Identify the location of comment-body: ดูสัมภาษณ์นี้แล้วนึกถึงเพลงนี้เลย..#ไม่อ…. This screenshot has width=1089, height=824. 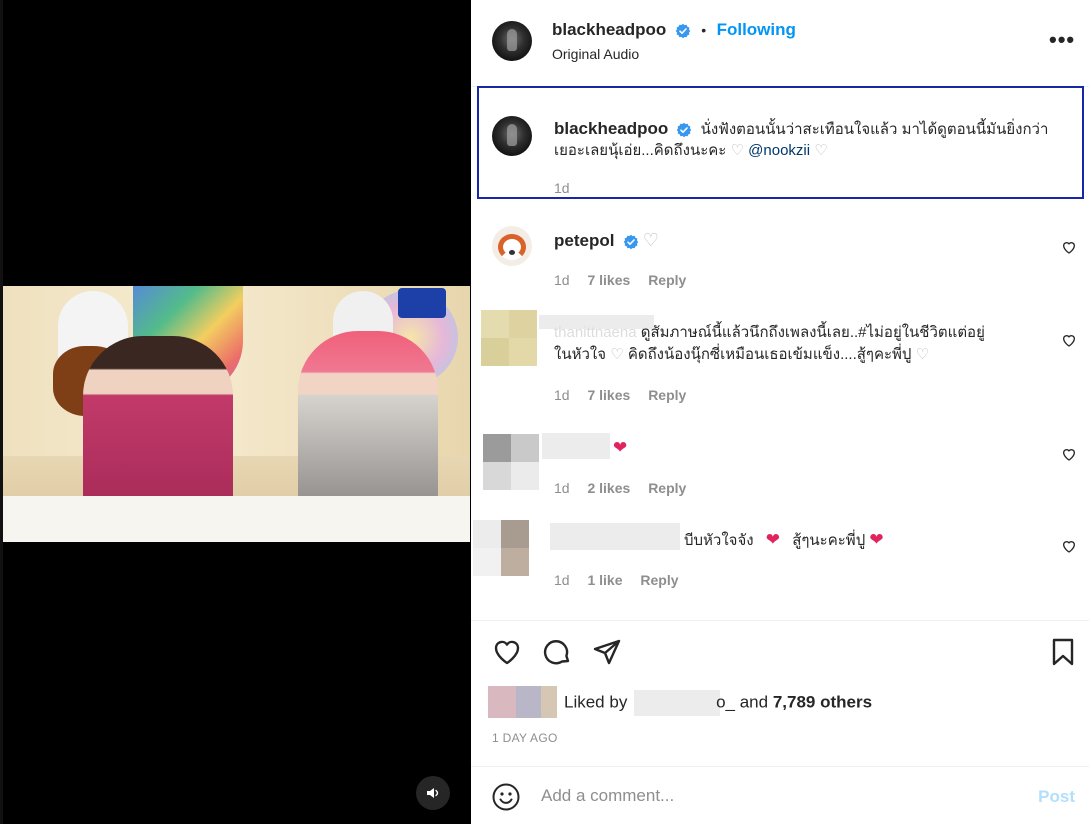
(812, 332).